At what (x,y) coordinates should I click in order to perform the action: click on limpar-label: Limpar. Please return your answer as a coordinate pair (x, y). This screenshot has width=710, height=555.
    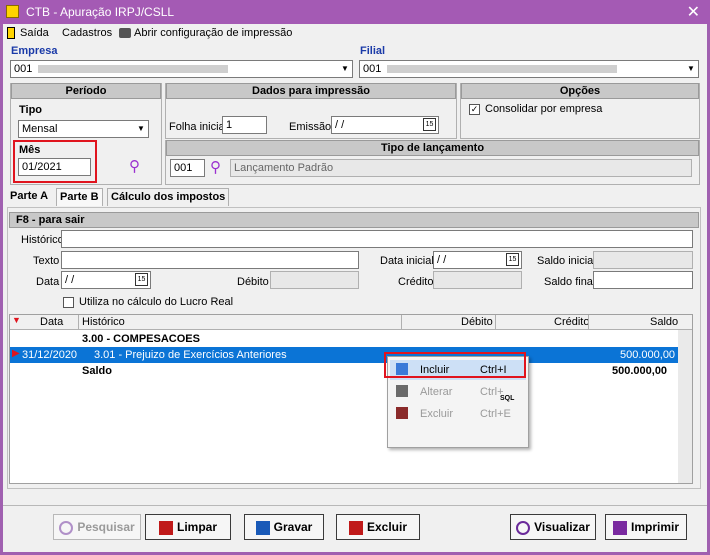
    Looking at the image, I should click on (196, 527).